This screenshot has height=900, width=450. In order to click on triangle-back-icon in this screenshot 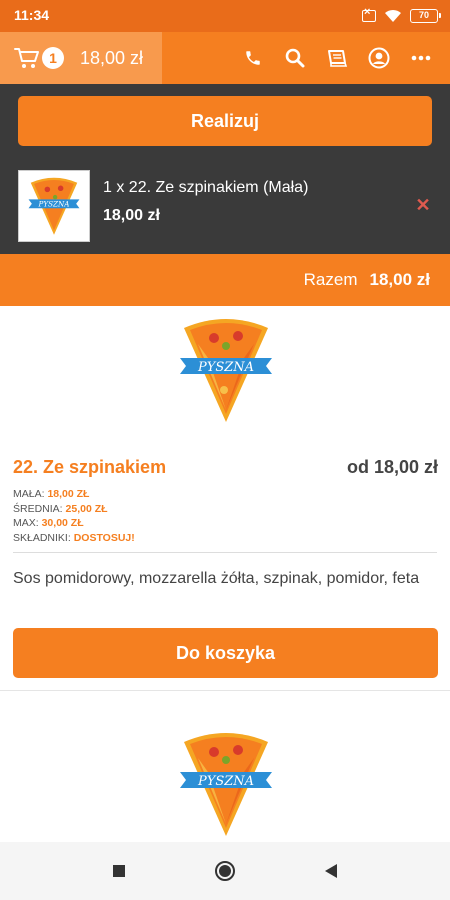, I will do `click(331, 871)`.